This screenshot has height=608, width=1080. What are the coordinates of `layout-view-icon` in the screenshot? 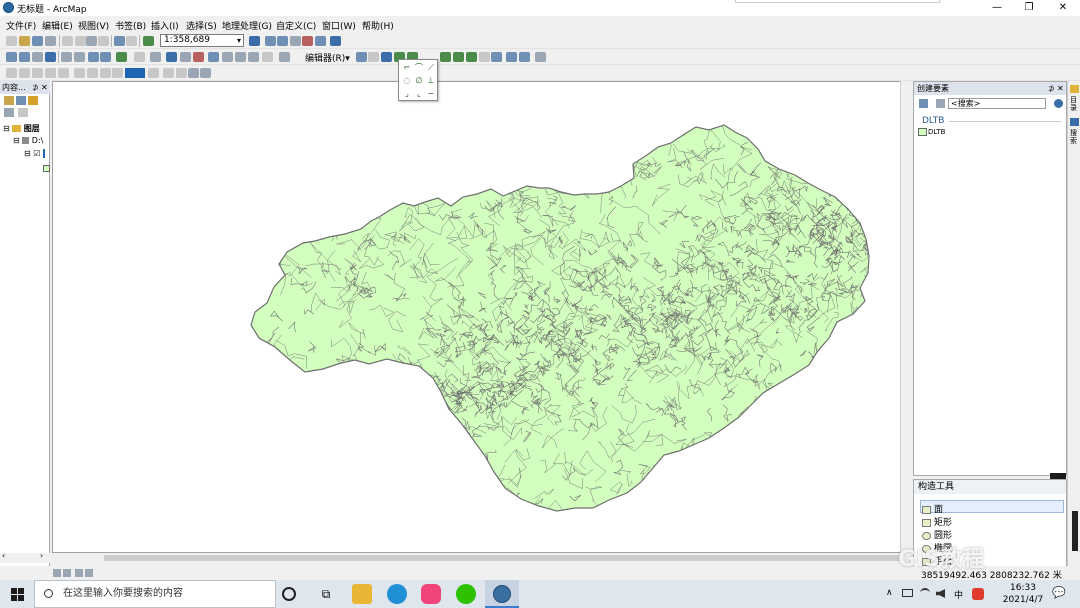 It's located at (67, 573).